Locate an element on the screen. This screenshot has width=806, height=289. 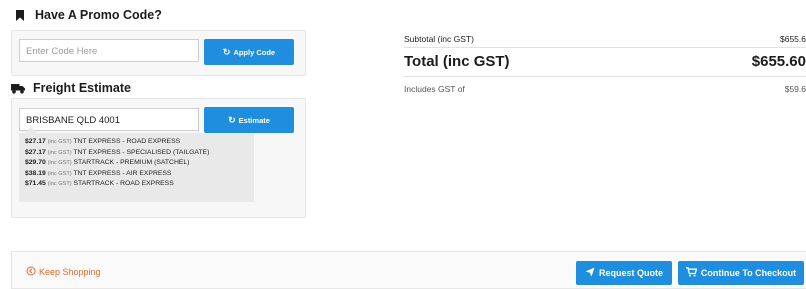
circle-arrow-icon is located at coordinates (31, 272).